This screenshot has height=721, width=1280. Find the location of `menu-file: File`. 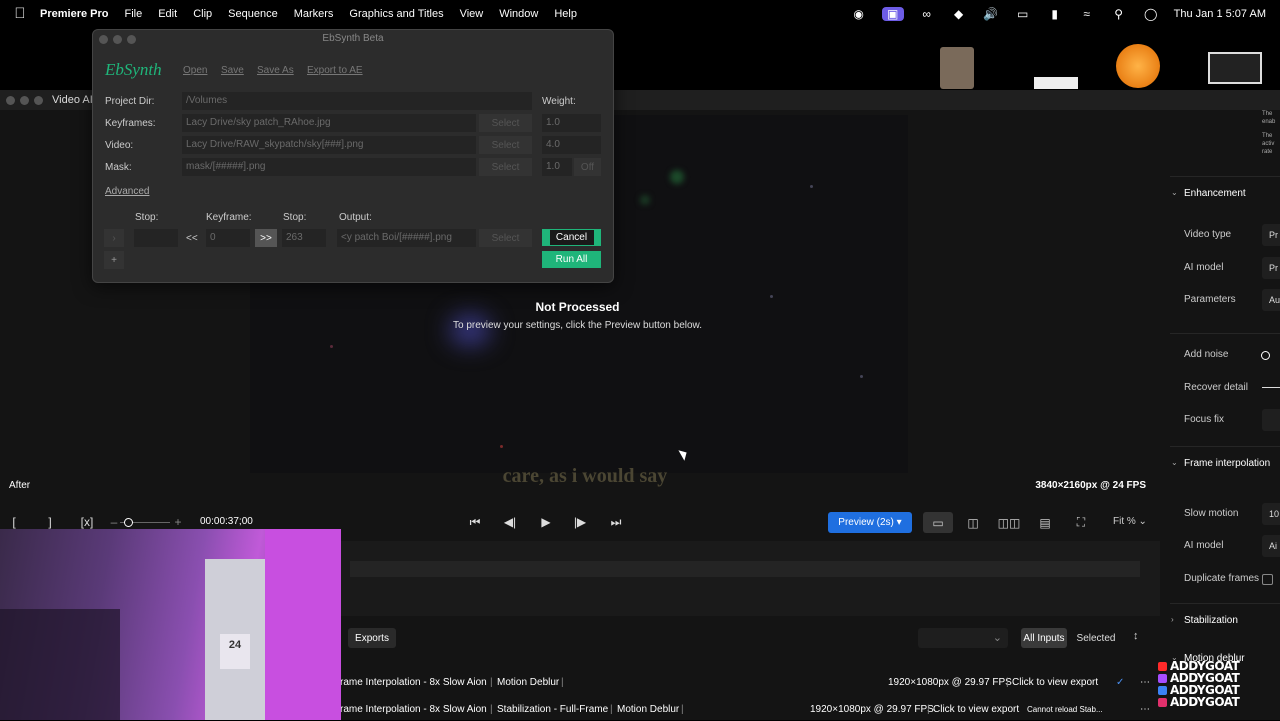

menu-file: File is located at coordinates (133, 14).